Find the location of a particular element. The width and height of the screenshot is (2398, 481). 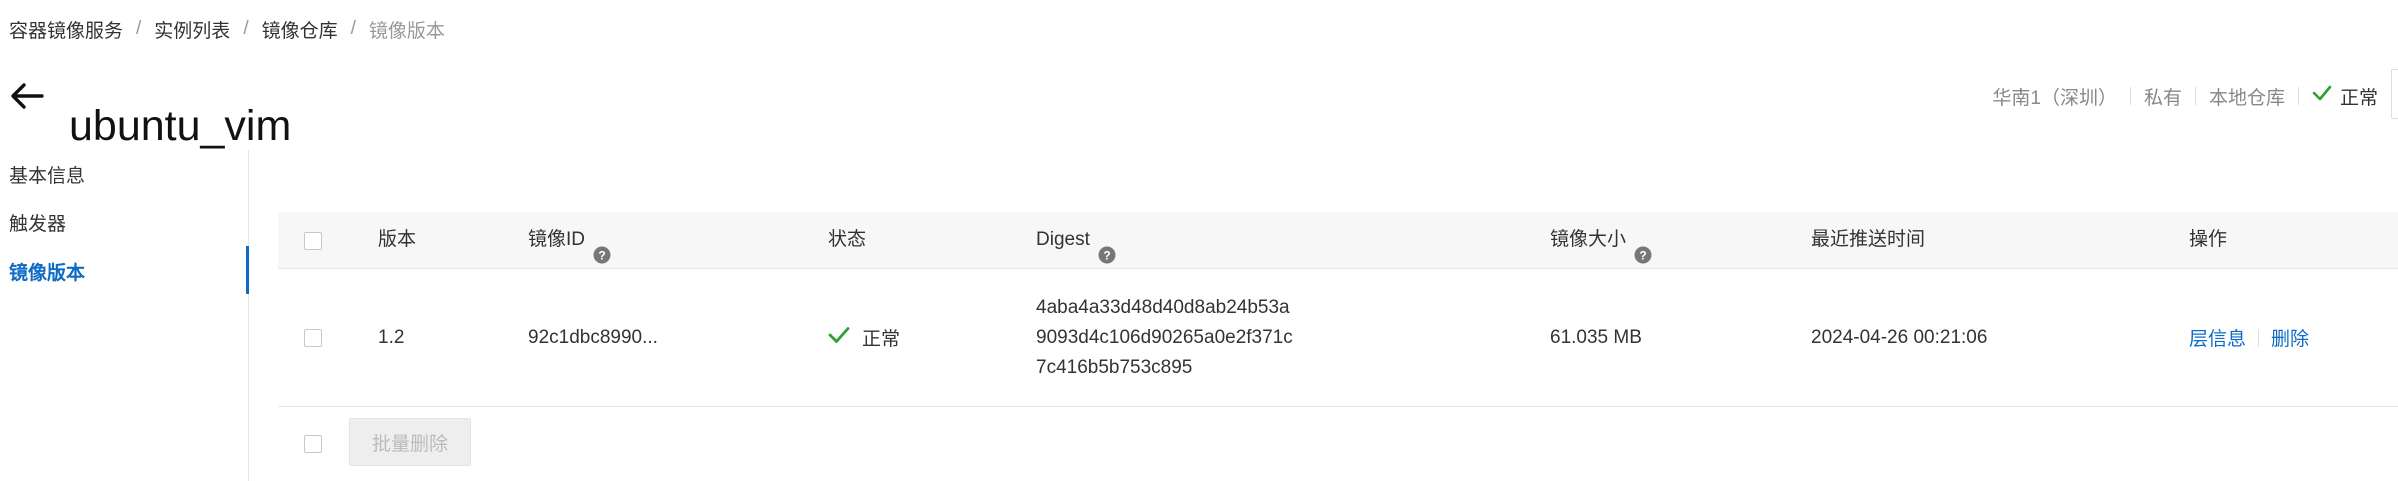

breadcrumb-current: 镜像版本 is located at coordinates (406, 31).